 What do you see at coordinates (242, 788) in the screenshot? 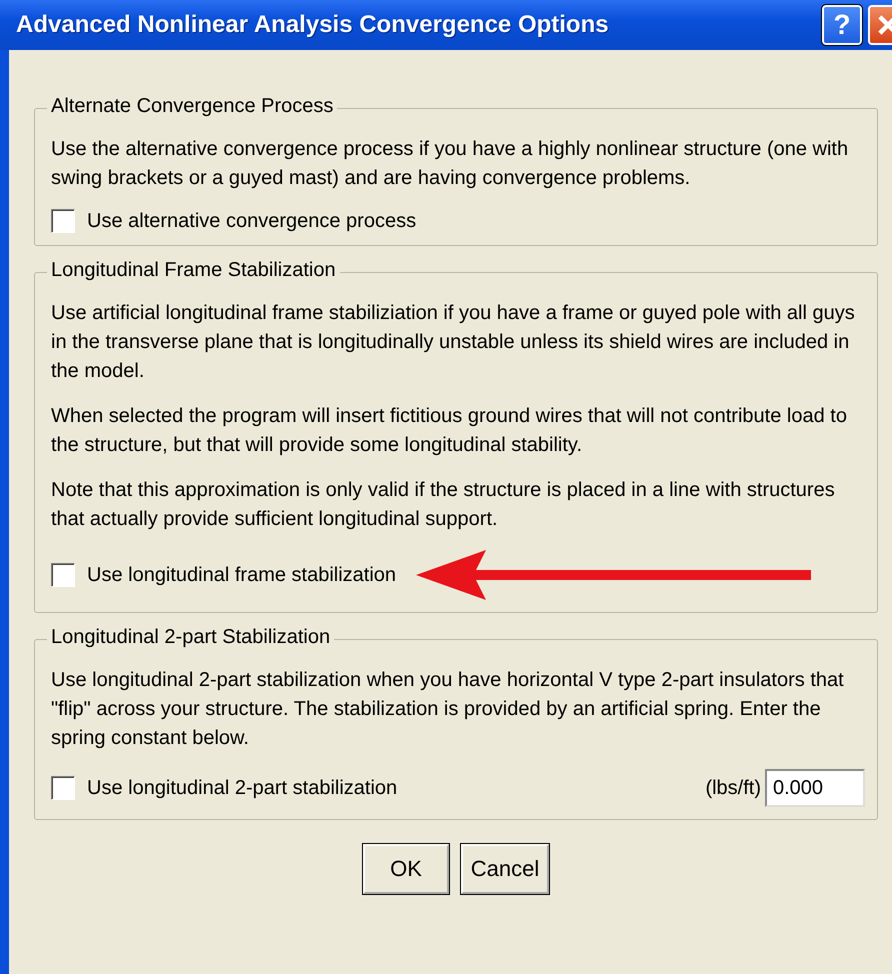
I see `checkbox-label: Use longitudinal 2-part stabilization` at bounding box center [242, 788].